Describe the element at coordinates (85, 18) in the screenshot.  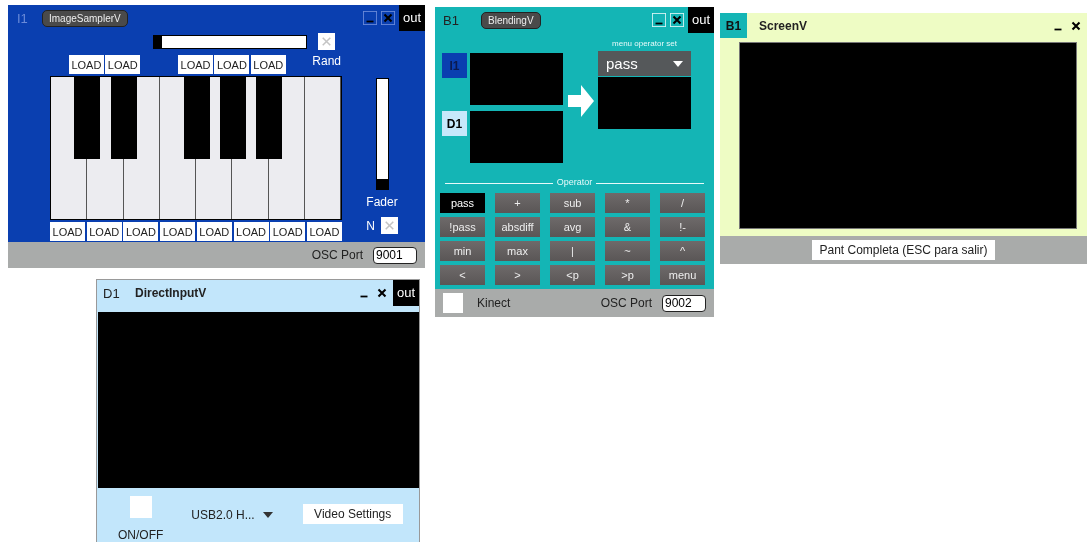
I see `window-title: ImageSamplerV` at that location.